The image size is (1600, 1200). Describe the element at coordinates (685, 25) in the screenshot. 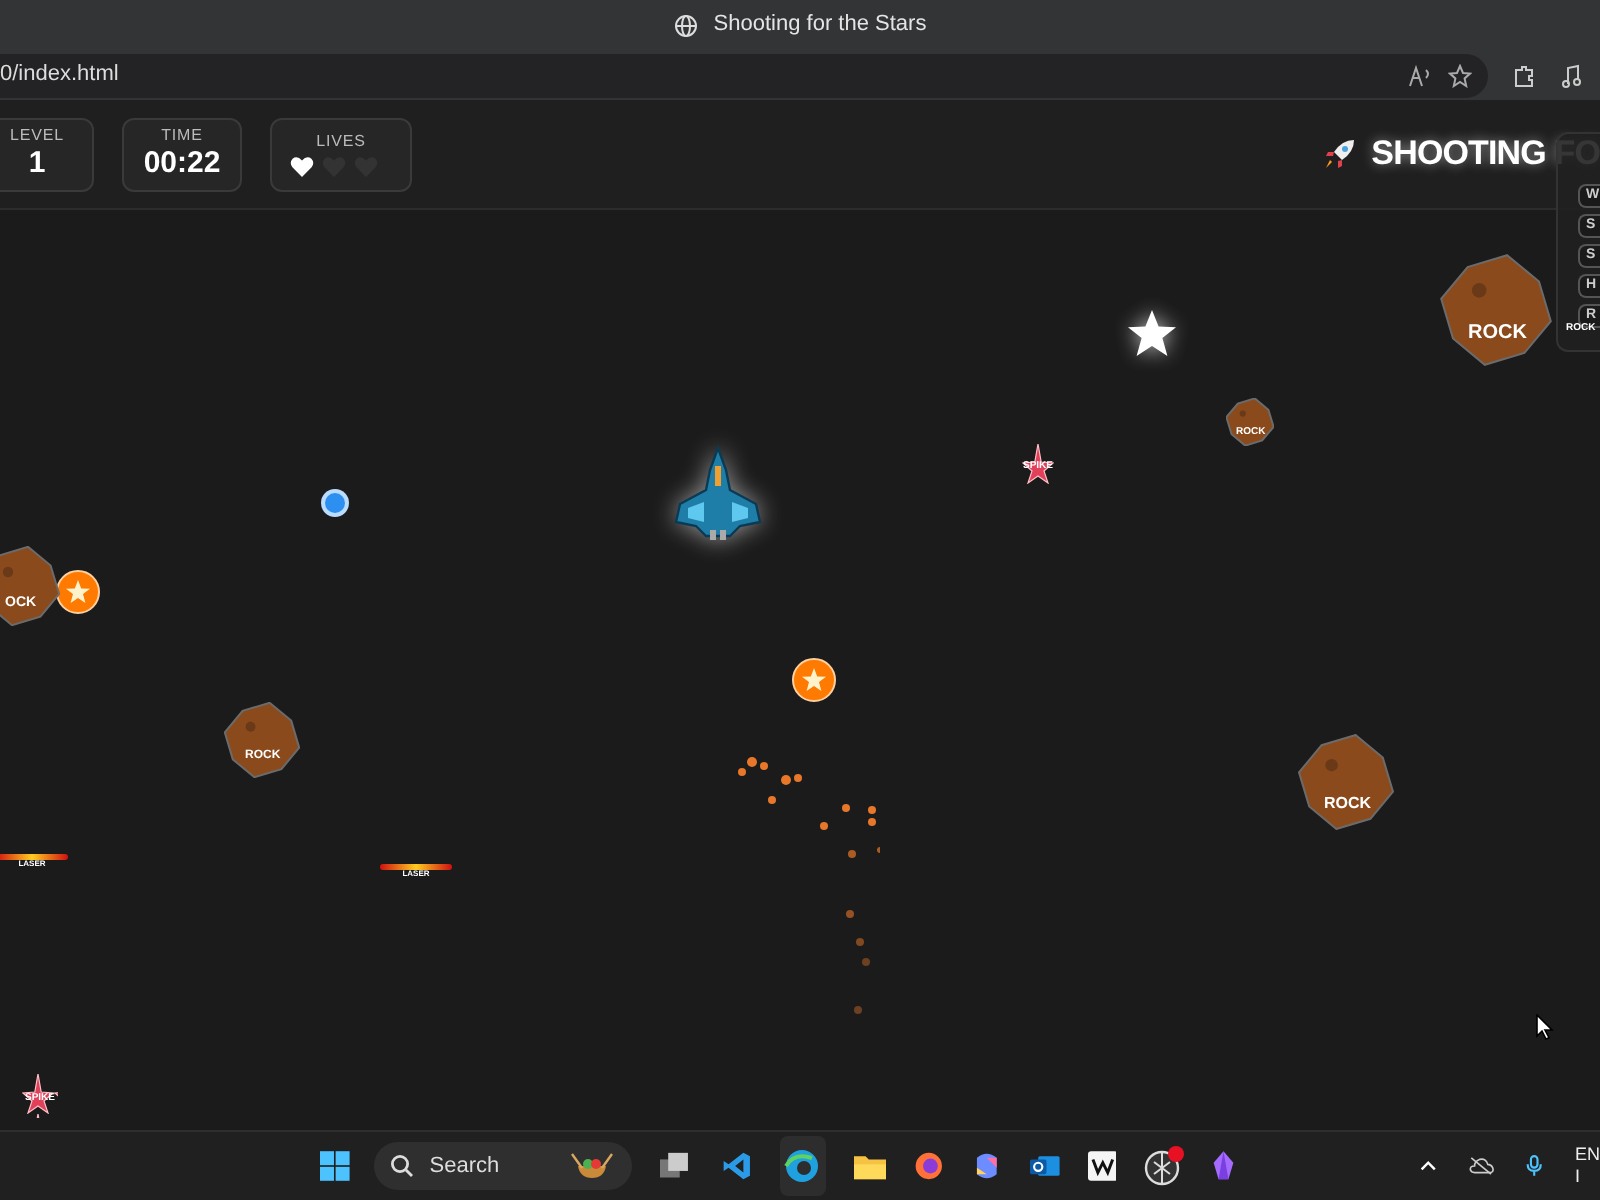

I see `globe-icon` at that location.